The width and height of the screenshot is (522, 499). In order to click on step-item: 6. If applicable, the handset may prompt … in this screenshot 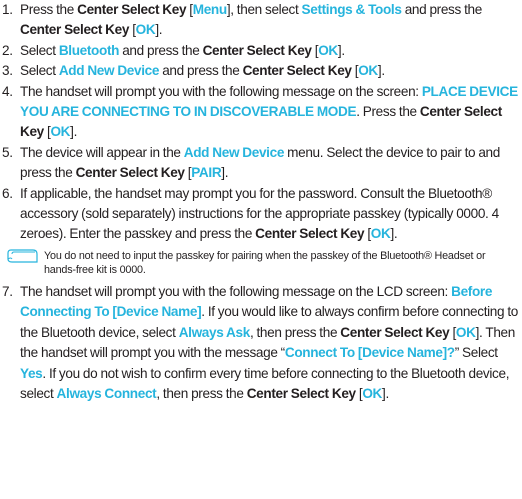, I will do `click(260, 214)`.